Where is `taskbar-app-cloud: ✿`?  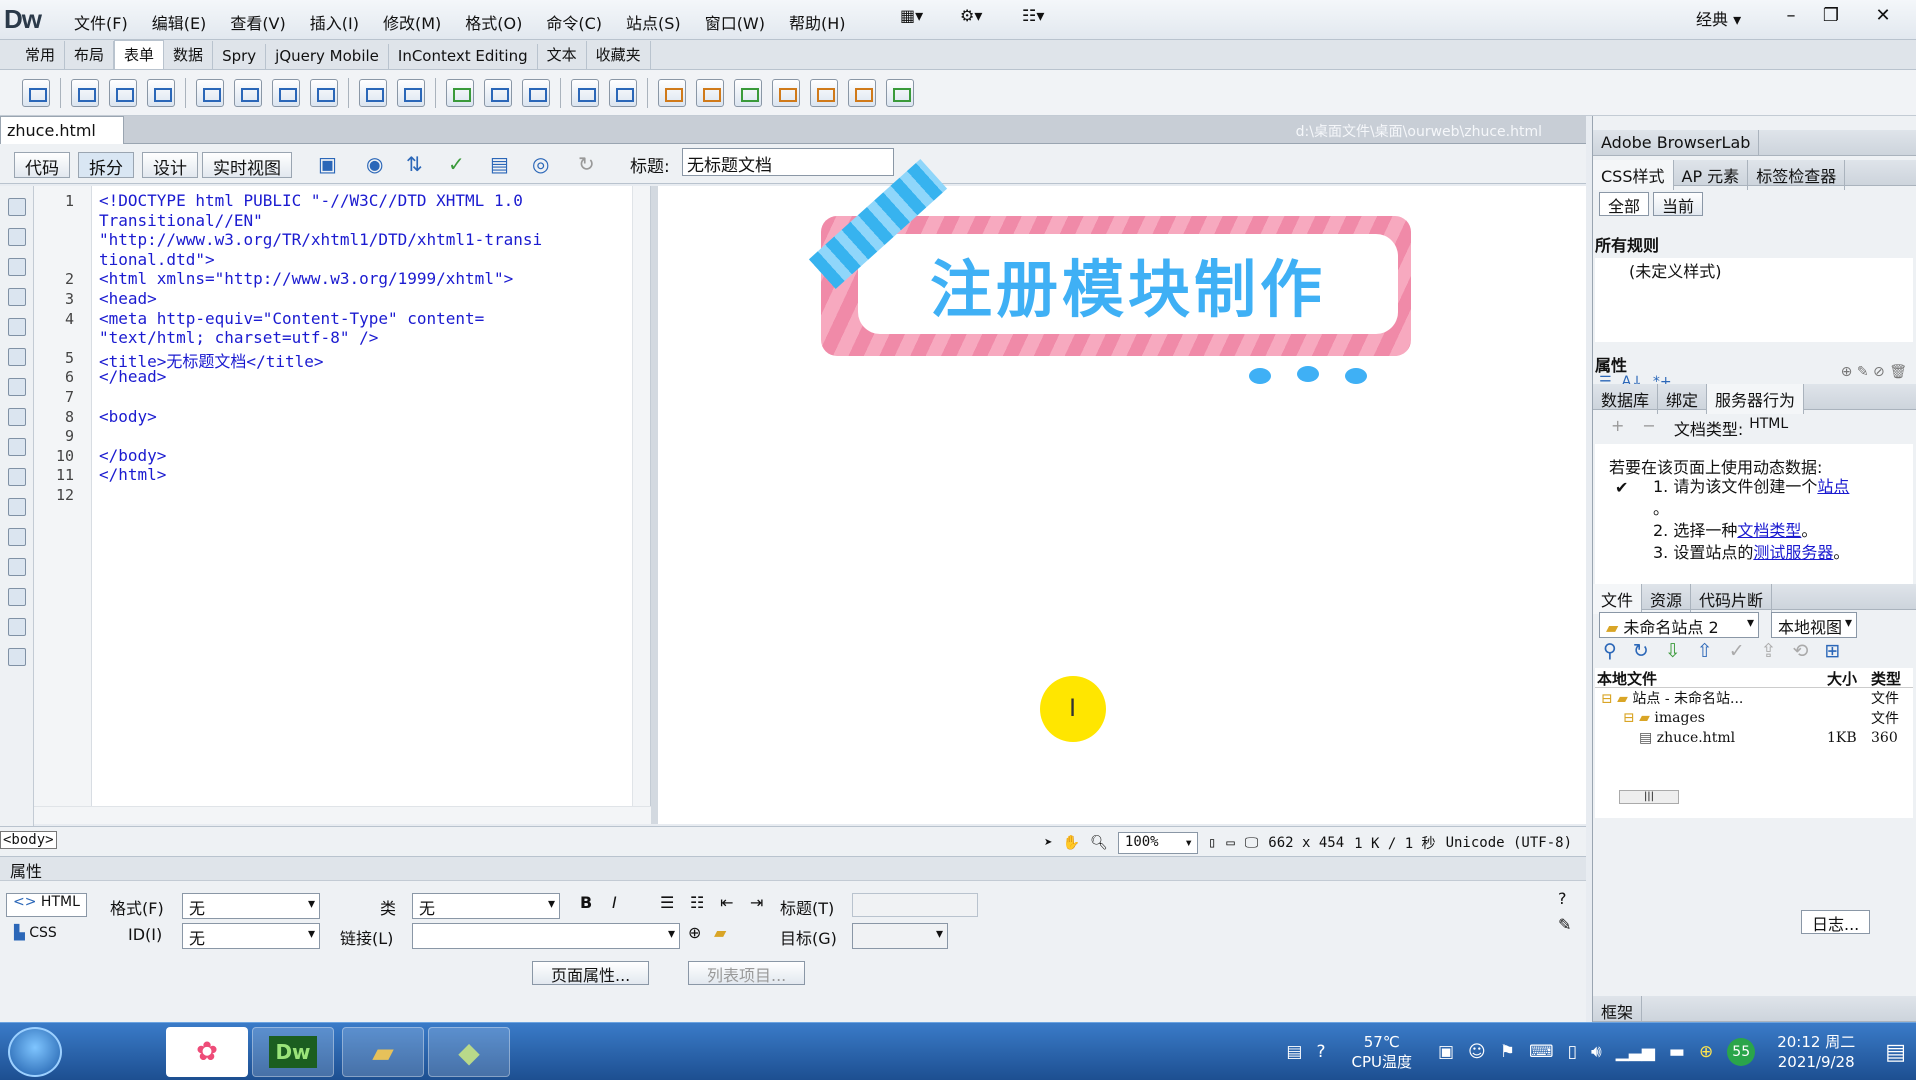
taskbar-app-cloud: ✿ is located at coordinates (207, 1052).